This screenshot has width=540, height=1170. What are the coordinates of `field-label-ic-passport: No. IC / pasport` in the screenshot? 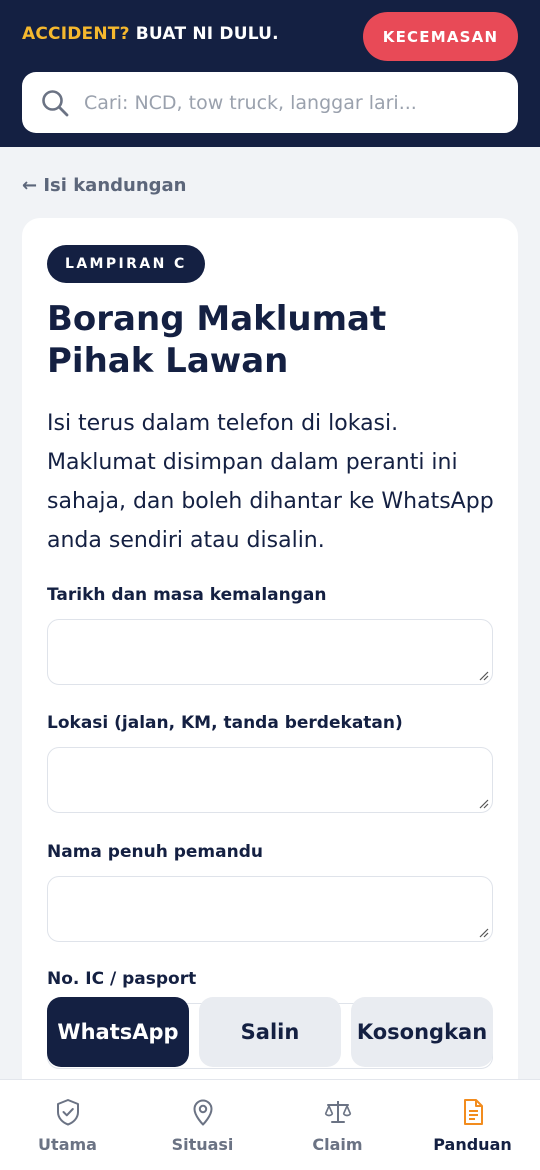 It's located at (122, 979).